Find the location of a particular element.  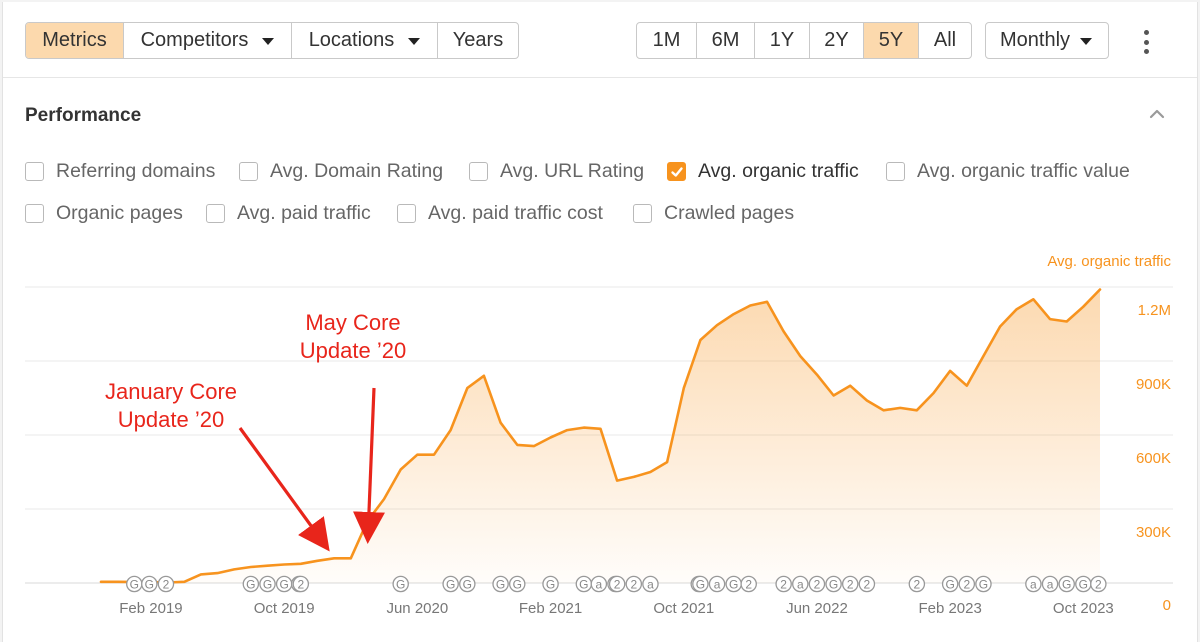

x-tick-label: Oct 2019 is located at coordinates (284, 608).